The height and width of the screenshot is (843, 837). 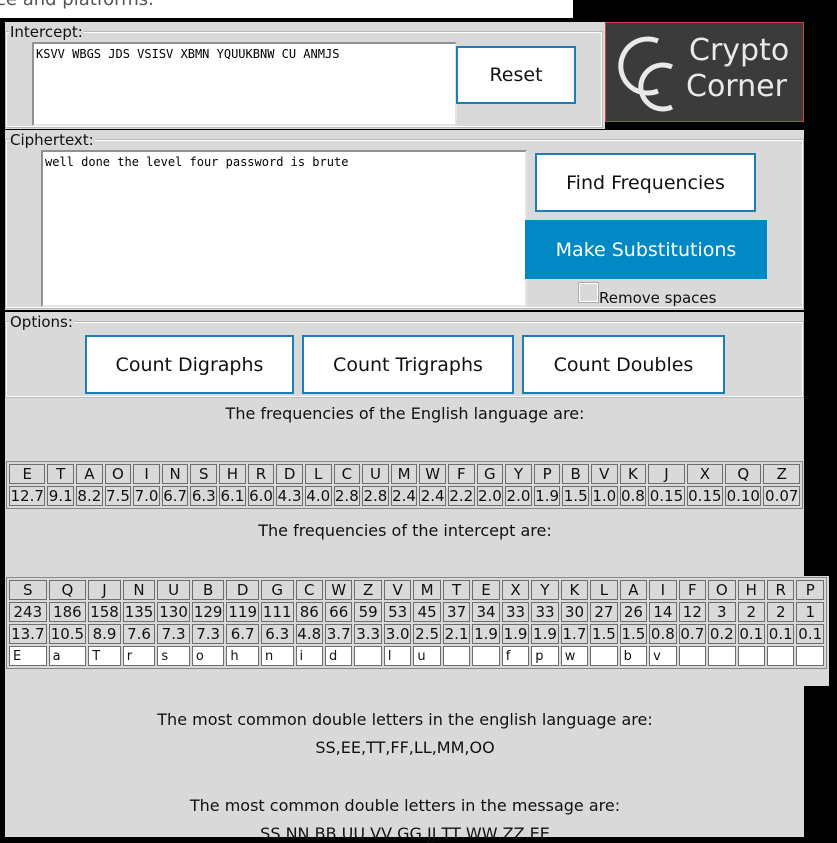 What do you see at coordinates (405, 747) in the screenshot?
I see `english-doubles-list: SS,EE,TT,FF,LL,MM,OO` at bounding box center [405, 747].